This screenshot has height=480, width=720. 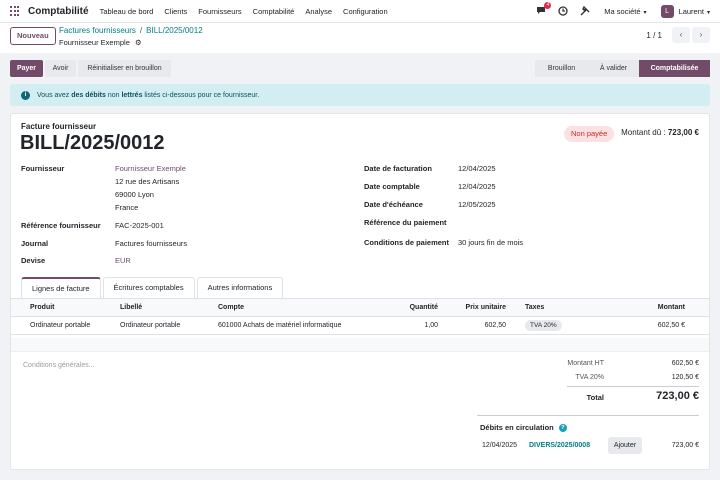 I want to click on vendor-label: Fournisseur, so click(x=43, y=168).